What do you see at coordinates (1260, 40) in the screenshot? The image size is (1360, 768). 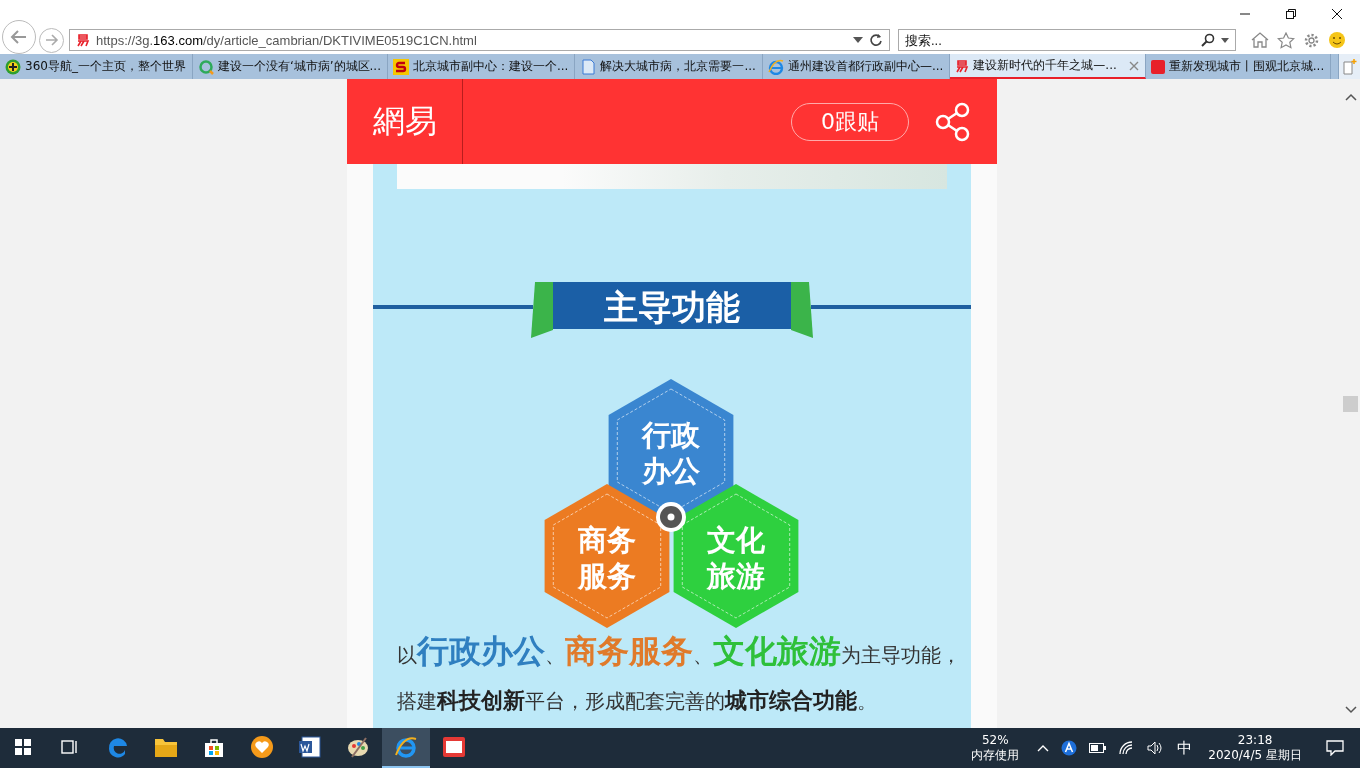 I see `home-icon` at bounding box center [1260, 40].